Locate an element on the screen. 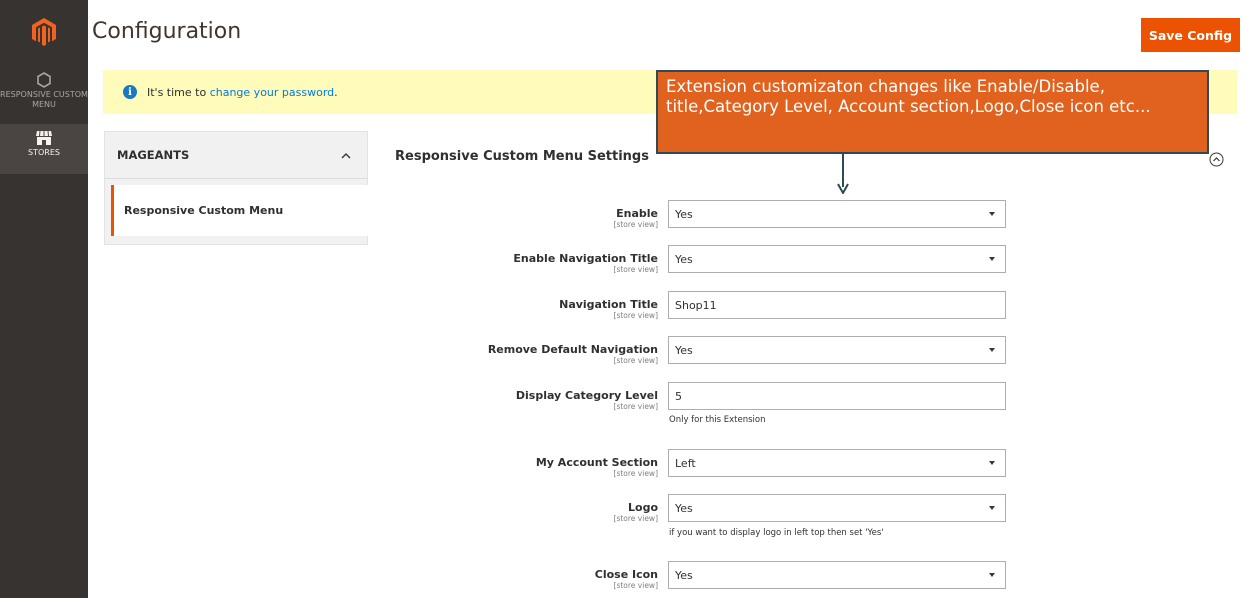  navigation-title-input: Shop11 is located at coordinates (837, 305).